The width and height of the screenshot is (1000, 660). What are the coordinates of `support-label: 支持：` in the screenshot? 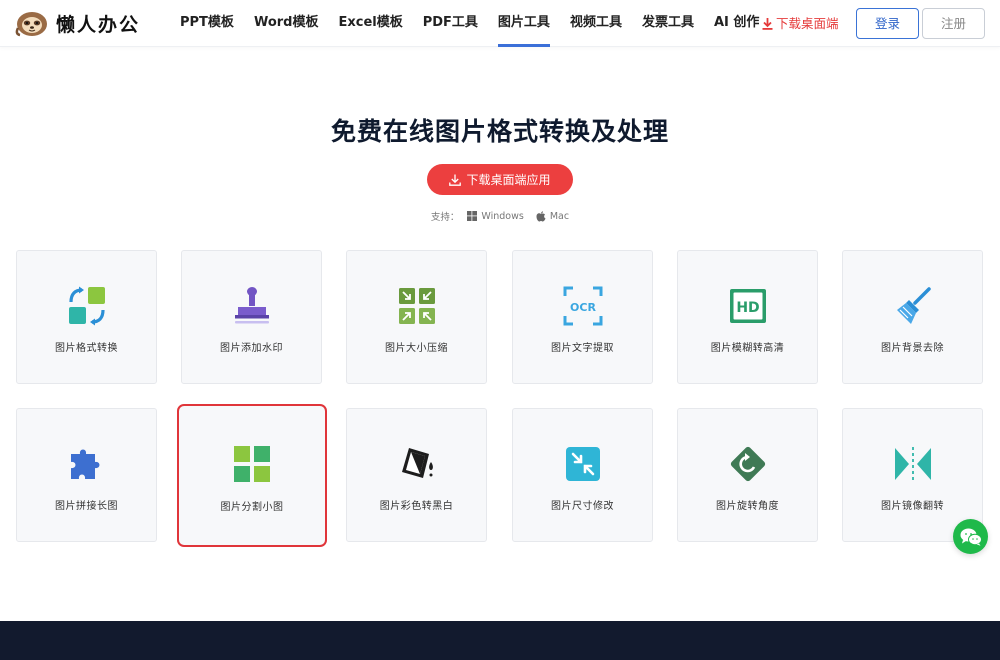 It's located at (445, 217).